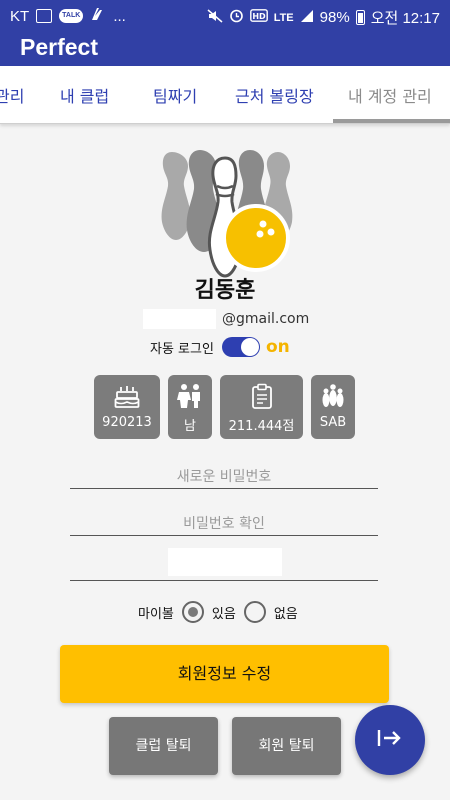  I want to click on my-ball-row: 마이볼 있음 없음, so click(218, 612).